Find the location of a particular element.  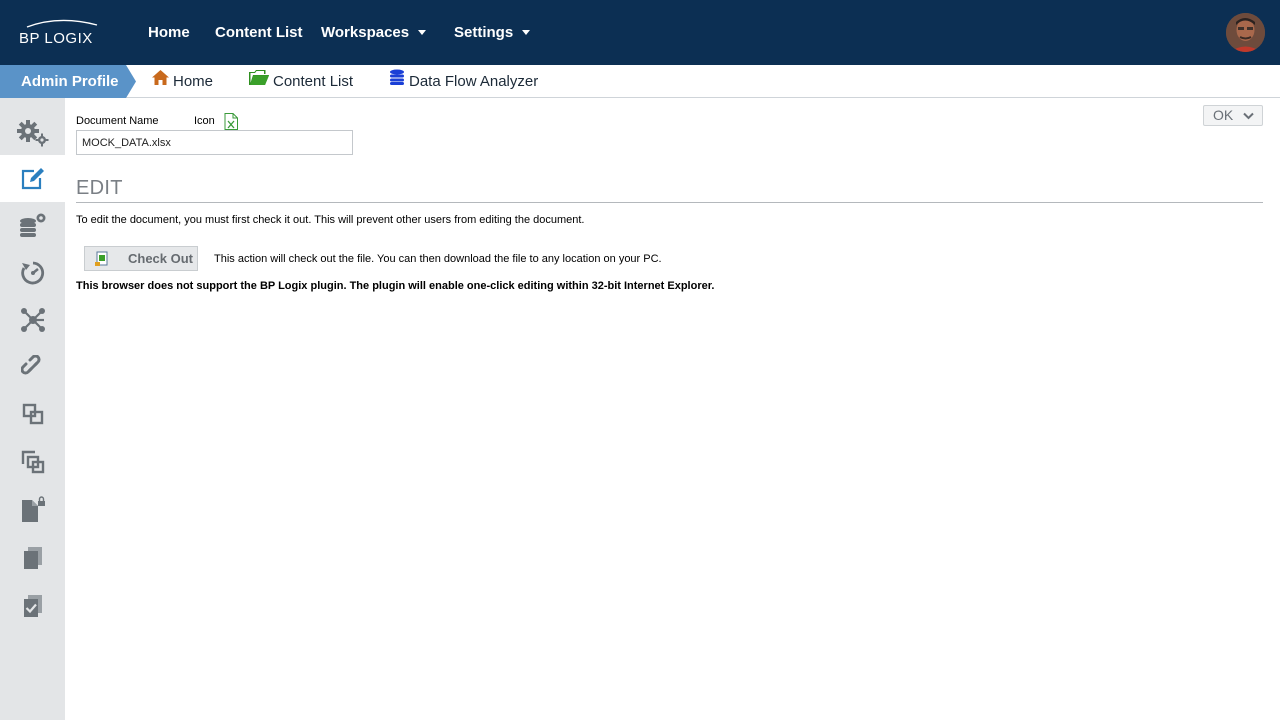

history-icon is located at coordinates (32, 272).